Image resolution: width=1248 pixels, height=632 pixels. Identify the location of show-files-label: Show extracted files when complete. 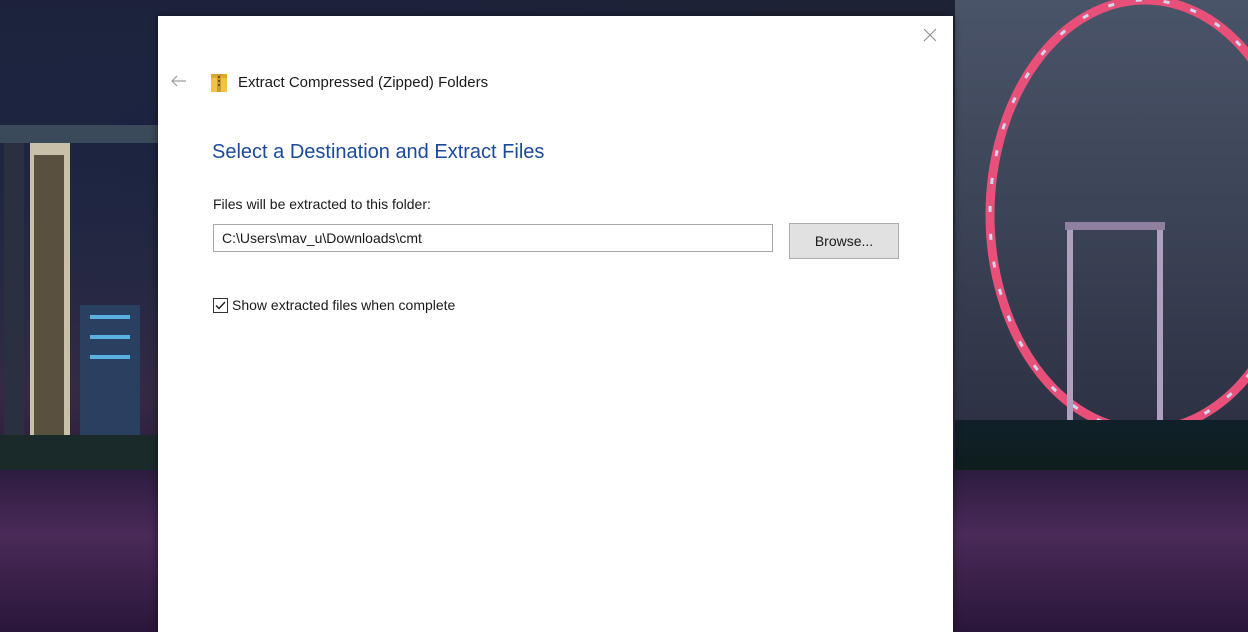
(344, 305).